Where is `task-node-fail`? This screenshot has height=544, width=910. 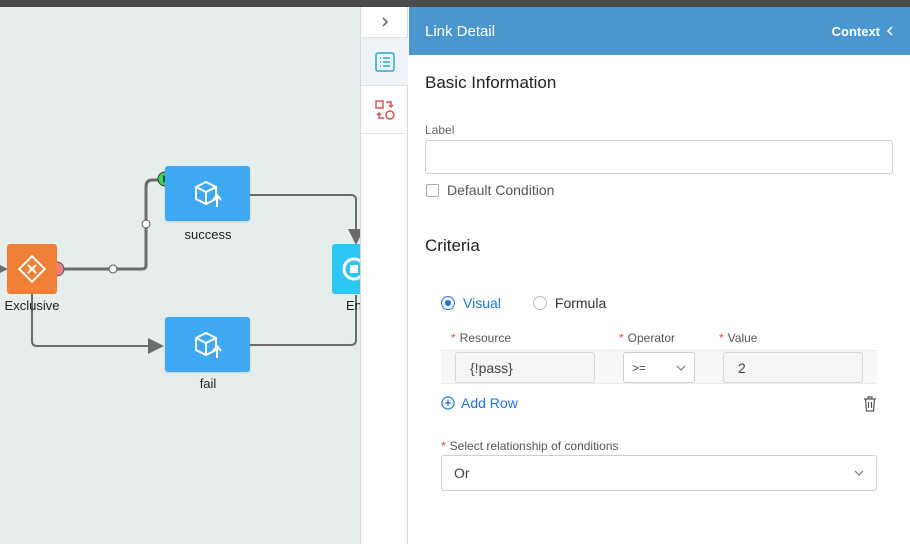
task-node-fail is located at coordinates (207, 344).